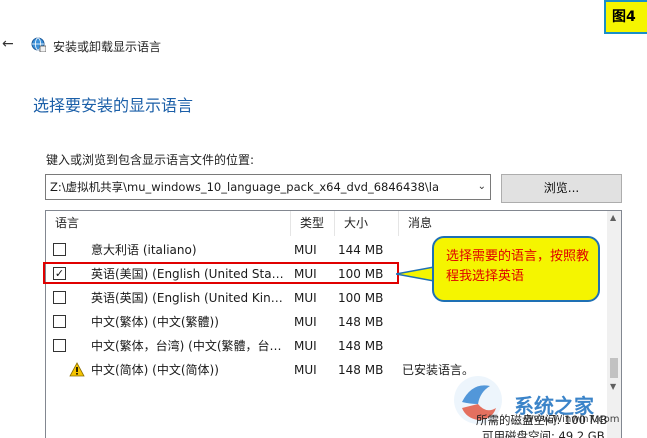  What do you see at coordinates (543, 433) in the screenshot?
I see `available-disk-space: 可用磁盘空间: 49.2 GB` at bounding box center [543, 433].